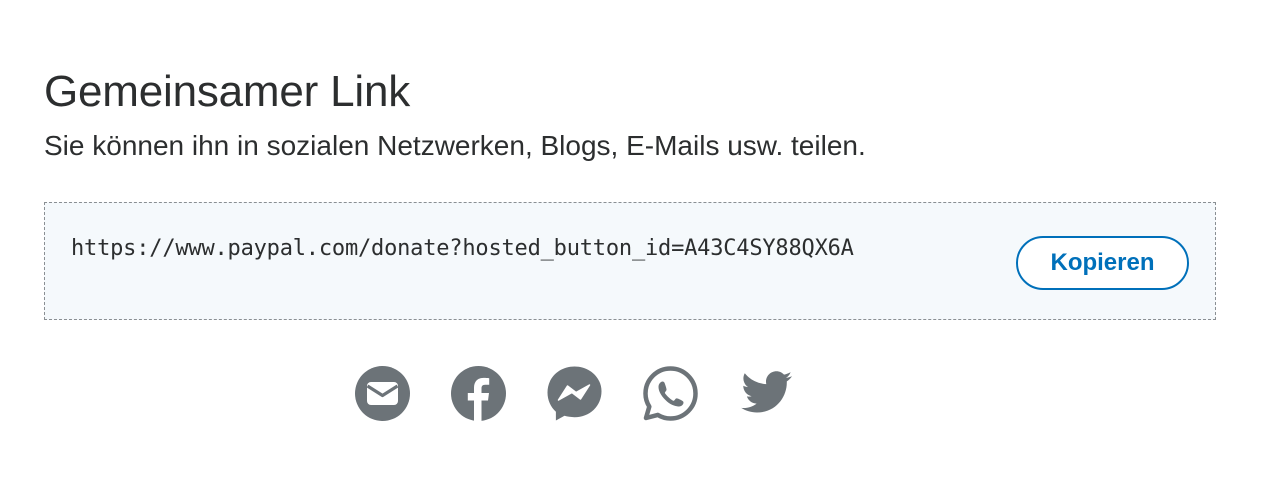  What do you see at coordinates (1102, 263) in the screenshot?
I see `copy-button: Kopieren` at bounding box center [1102, 263].